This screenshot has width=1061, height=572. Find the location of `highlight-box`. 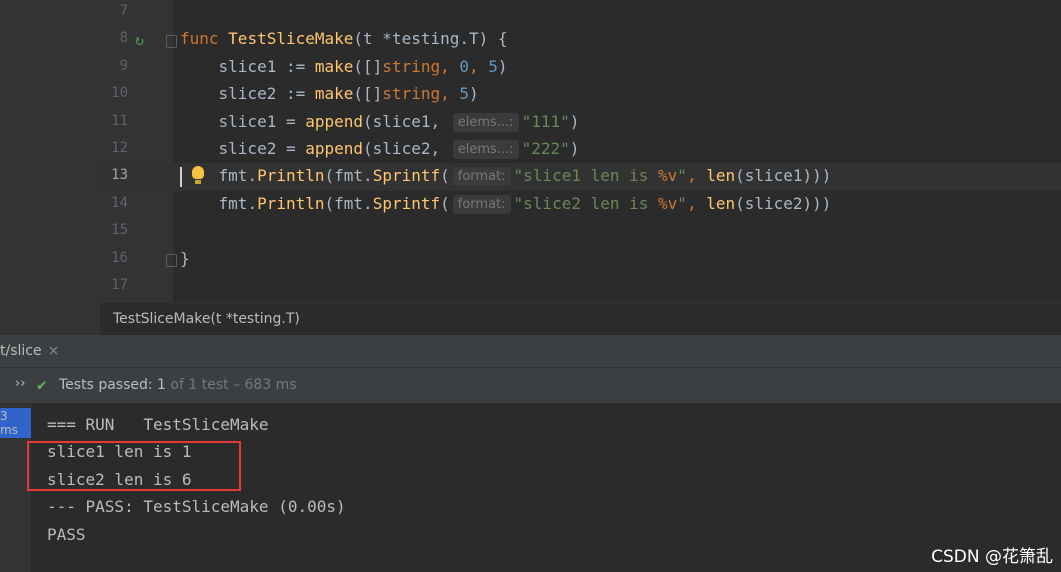

highlight-box is located at coordinates (134, 466).